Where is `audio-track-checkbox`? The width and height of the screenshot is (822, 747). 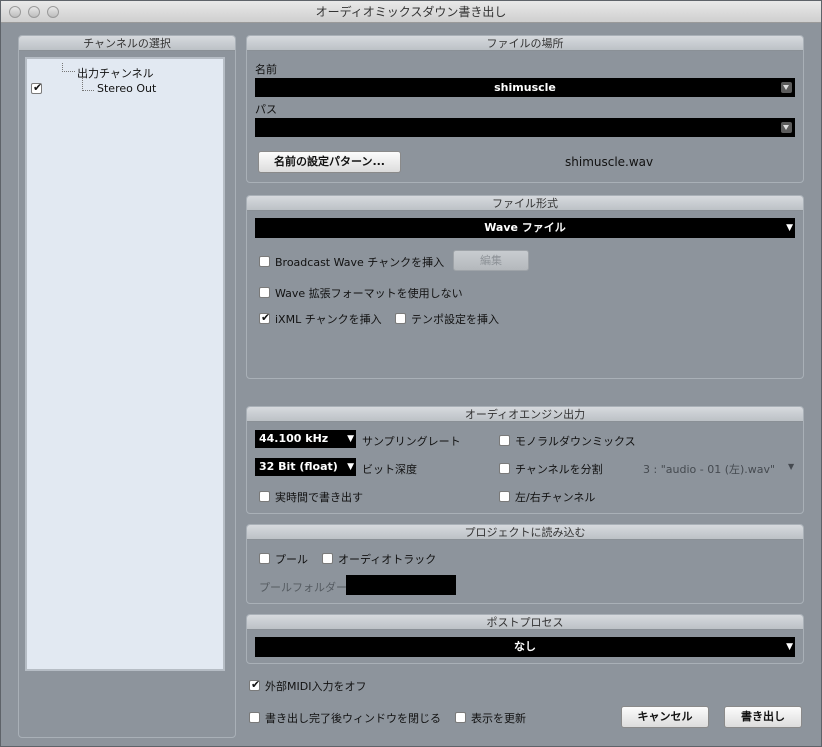
audio-track-checkbox is located at coordinates (327, 558).